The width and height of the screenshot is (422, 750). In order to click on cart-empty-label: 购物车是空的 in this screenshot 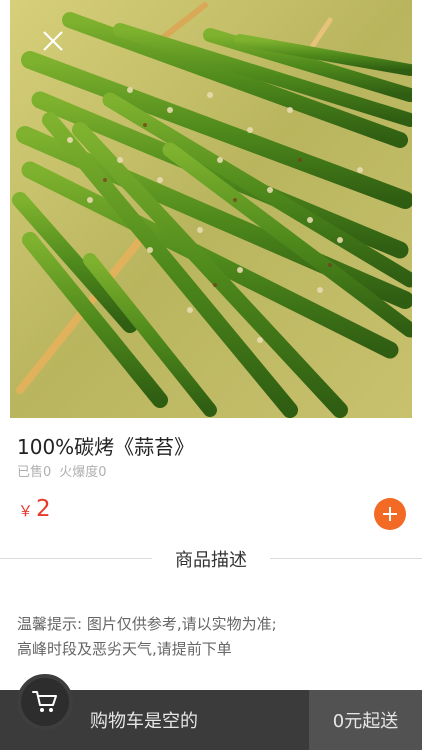, I will do `click(144, 721)`.